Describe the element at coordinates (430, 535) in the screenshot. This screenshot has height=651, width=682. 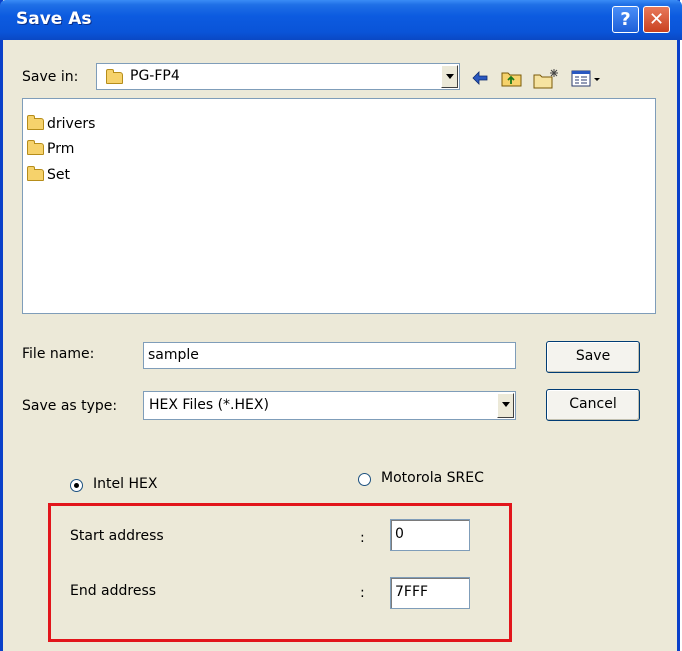
I see `start-address-input: 0` at that location.